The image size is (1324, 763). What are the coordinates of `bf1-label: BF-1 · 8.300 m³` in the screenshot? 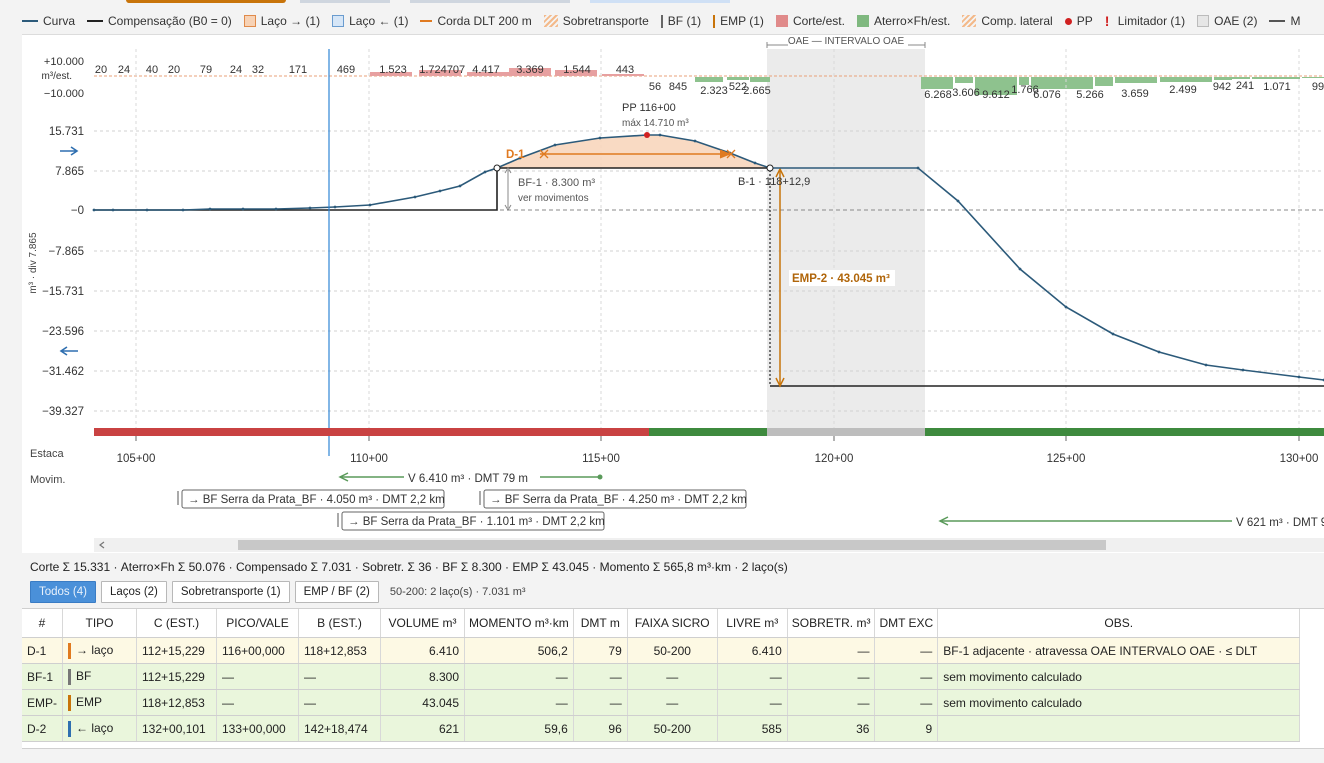 It's located at (556, 183).